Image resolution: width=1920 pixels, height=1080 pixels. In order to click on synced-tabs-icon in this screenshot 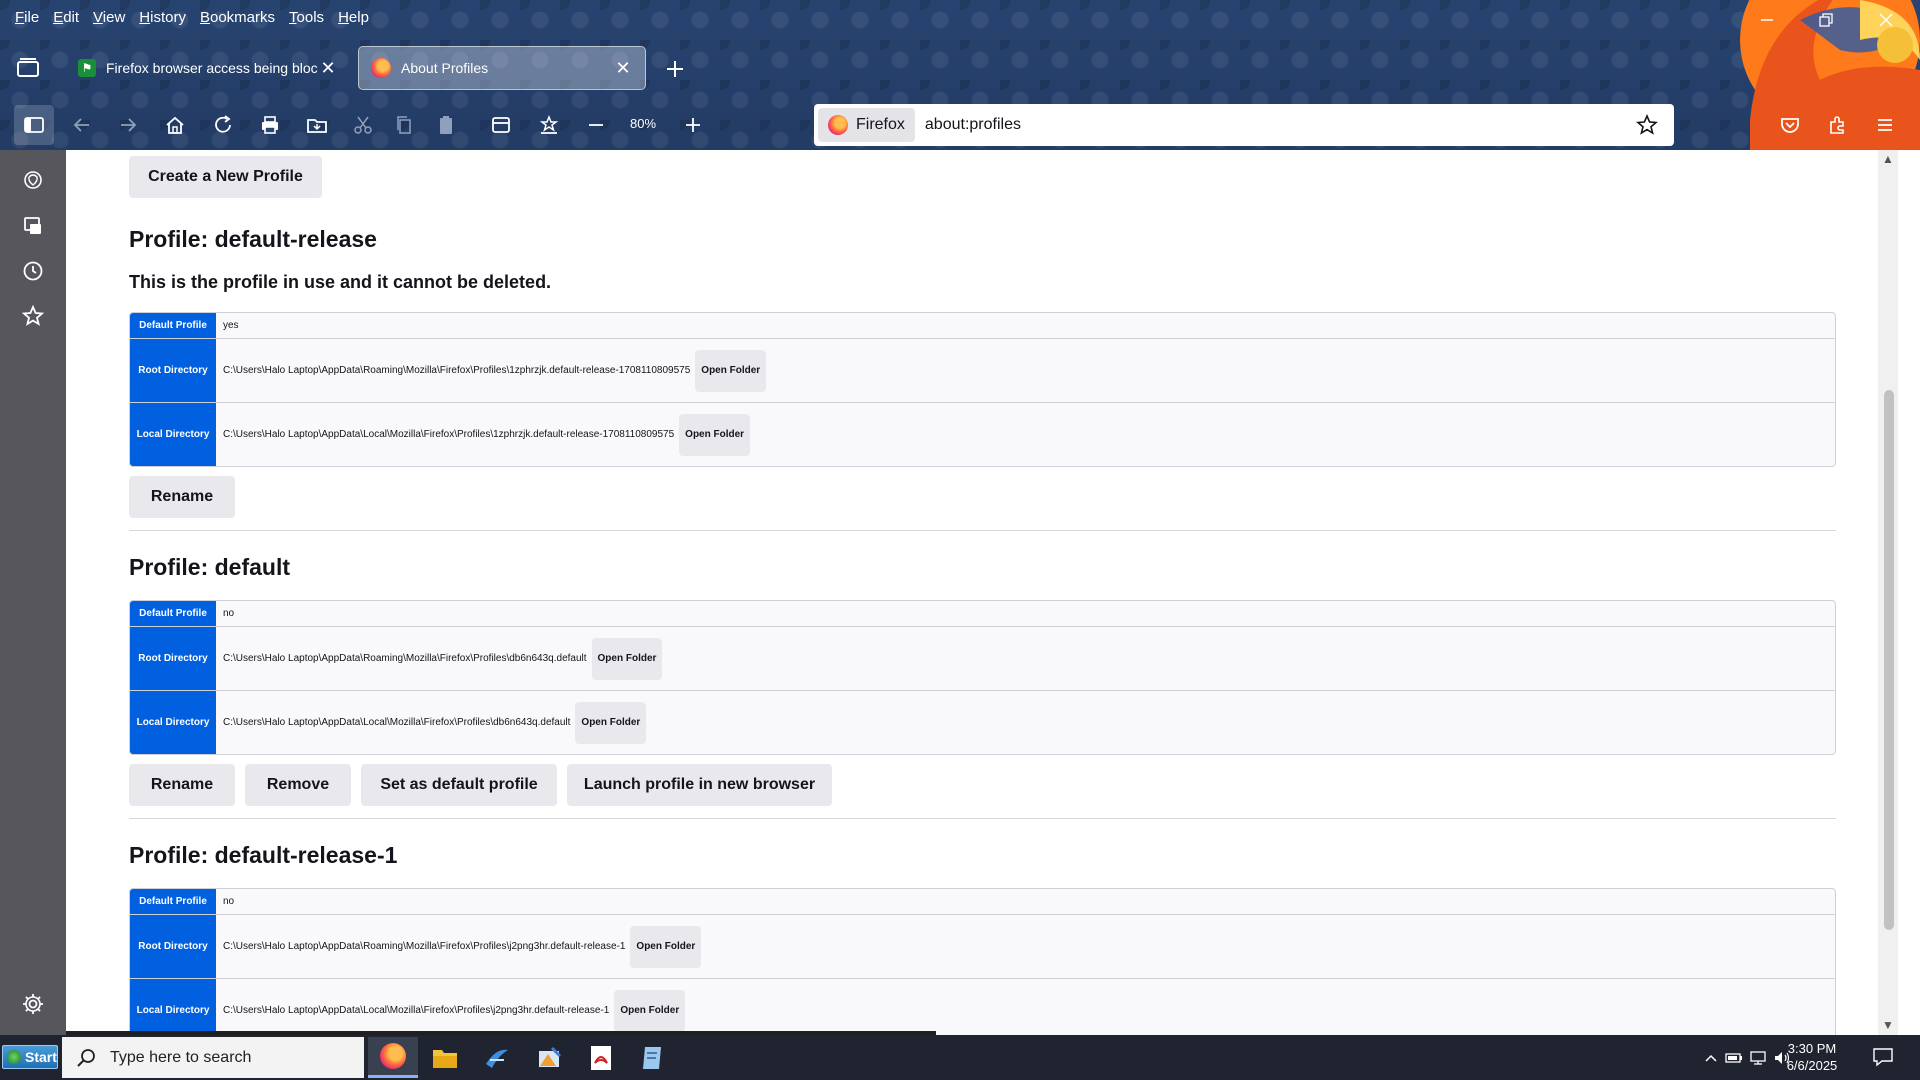, I will do `click(32, 225)`.